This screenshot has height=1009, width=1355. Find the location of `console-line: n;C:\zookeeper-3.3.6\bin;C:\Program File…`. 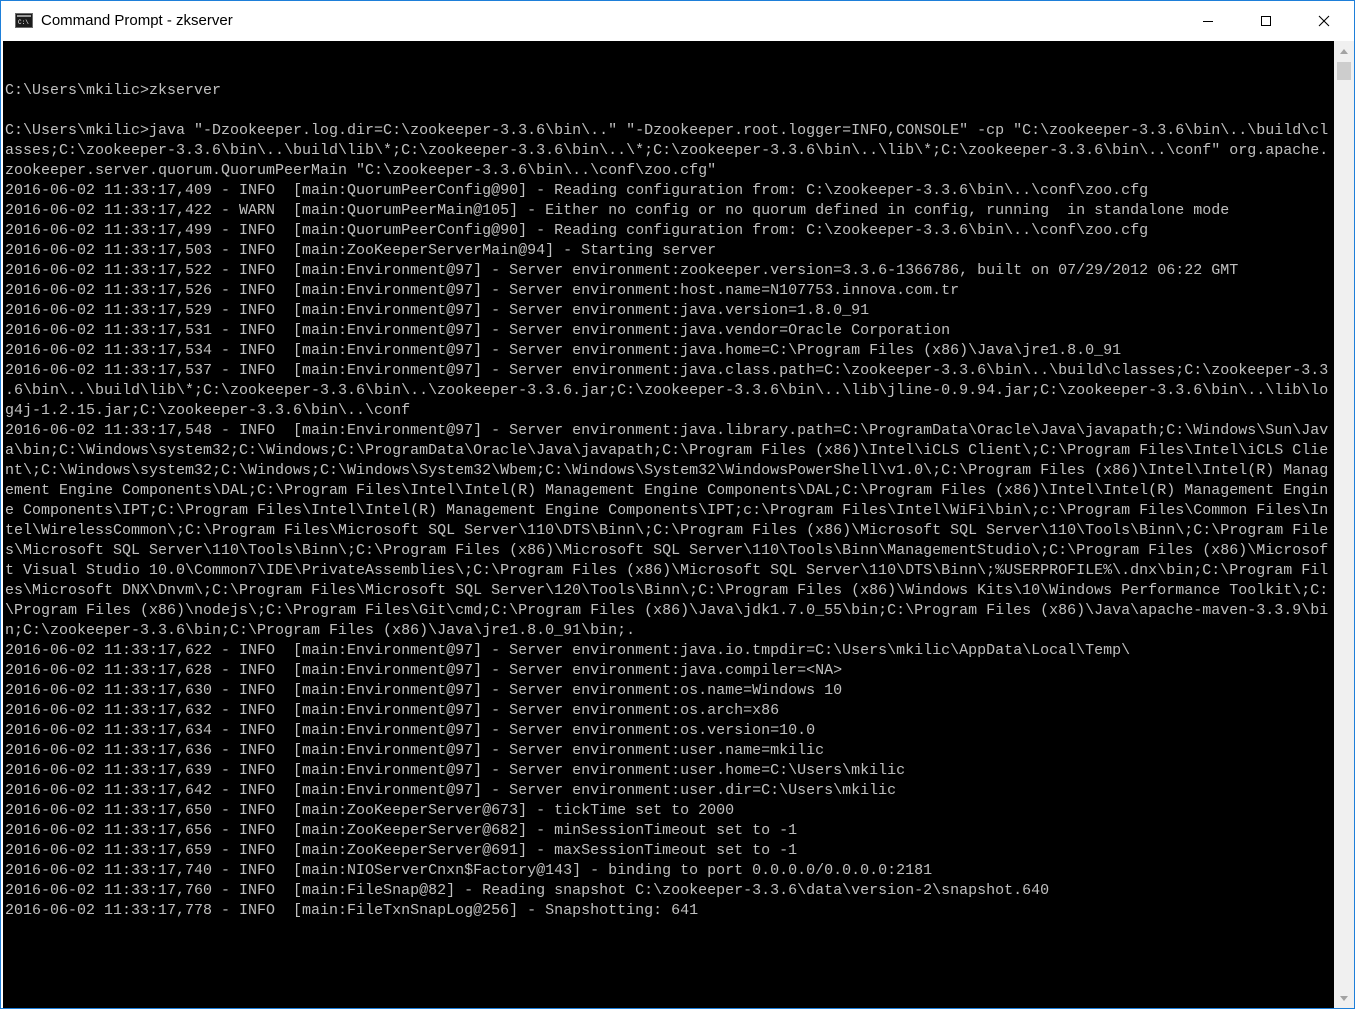

console-line: n;C:\zookeeper-3.3.6\bin;C:\Program File… is located at coordinates (320, 630).